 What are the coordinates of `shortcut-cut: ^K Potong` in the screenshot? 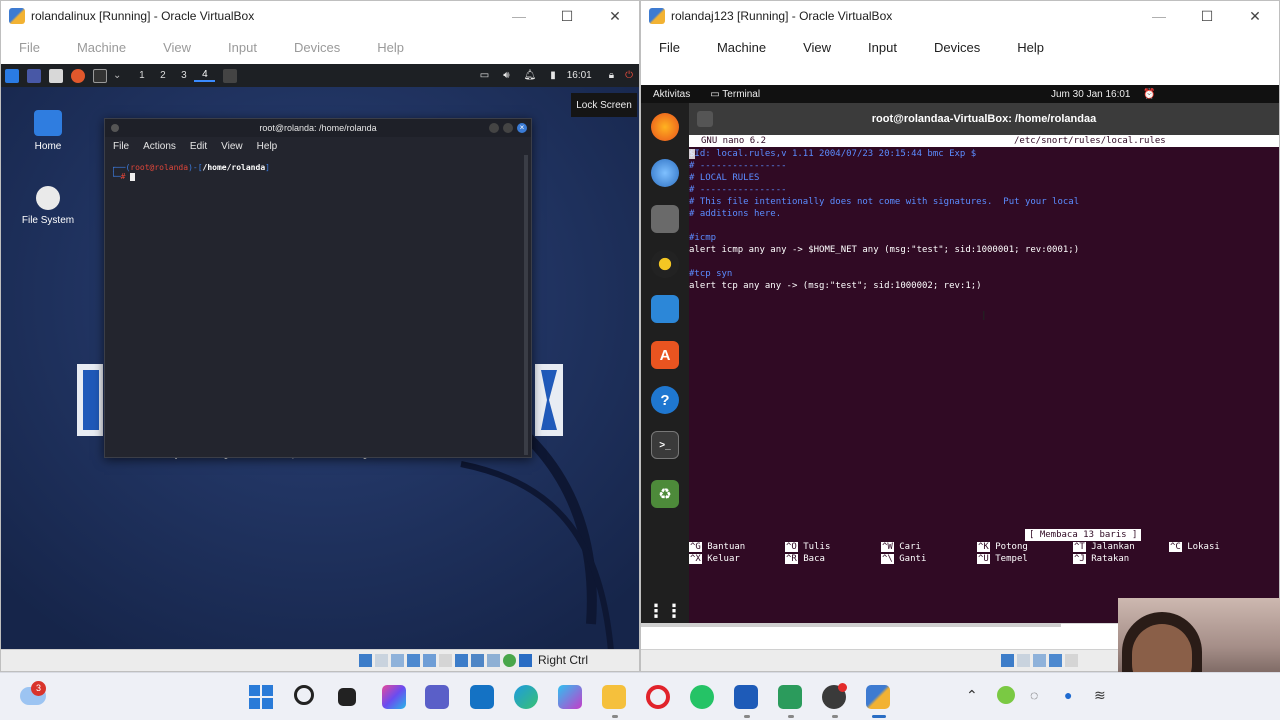 It's located at (1002, 547).